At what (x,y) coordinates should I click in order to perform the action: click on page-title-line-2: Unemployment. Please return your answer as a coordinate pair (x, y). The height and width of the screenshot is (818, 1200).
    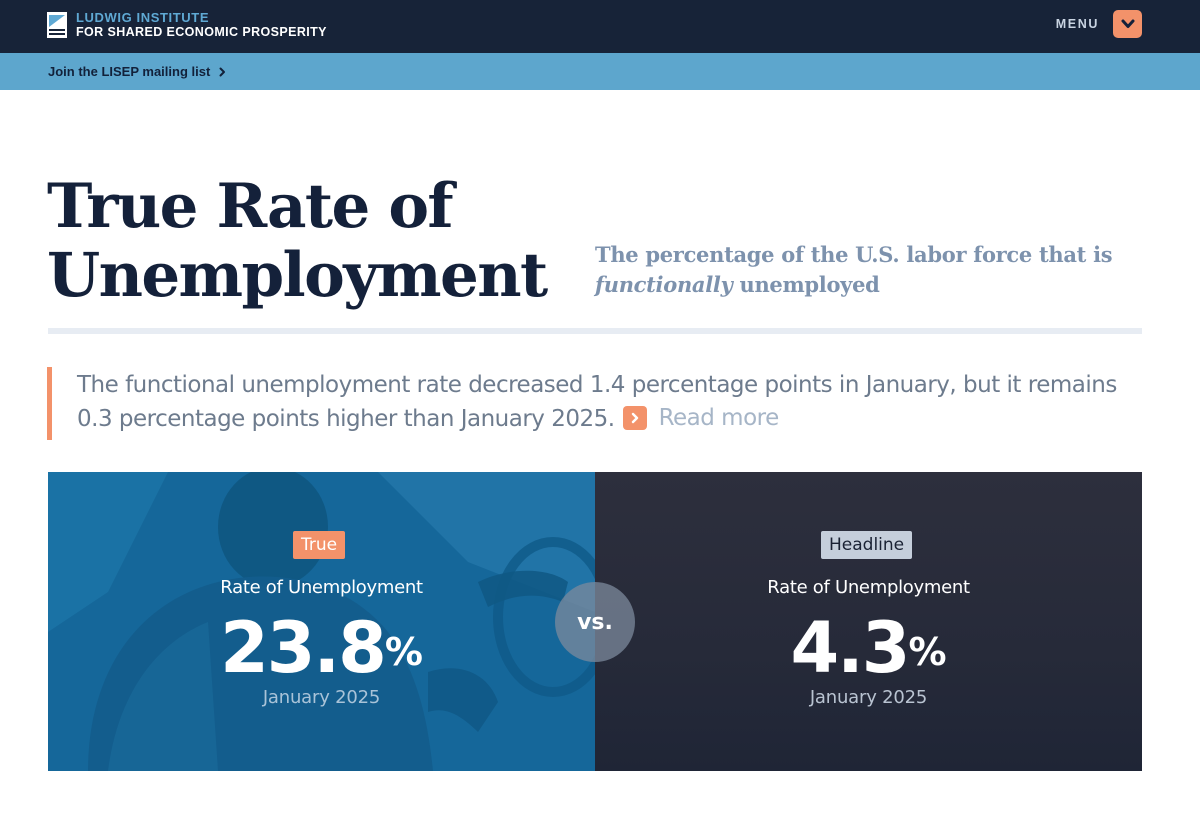
    Looking at the image, I should click on (297, 275).